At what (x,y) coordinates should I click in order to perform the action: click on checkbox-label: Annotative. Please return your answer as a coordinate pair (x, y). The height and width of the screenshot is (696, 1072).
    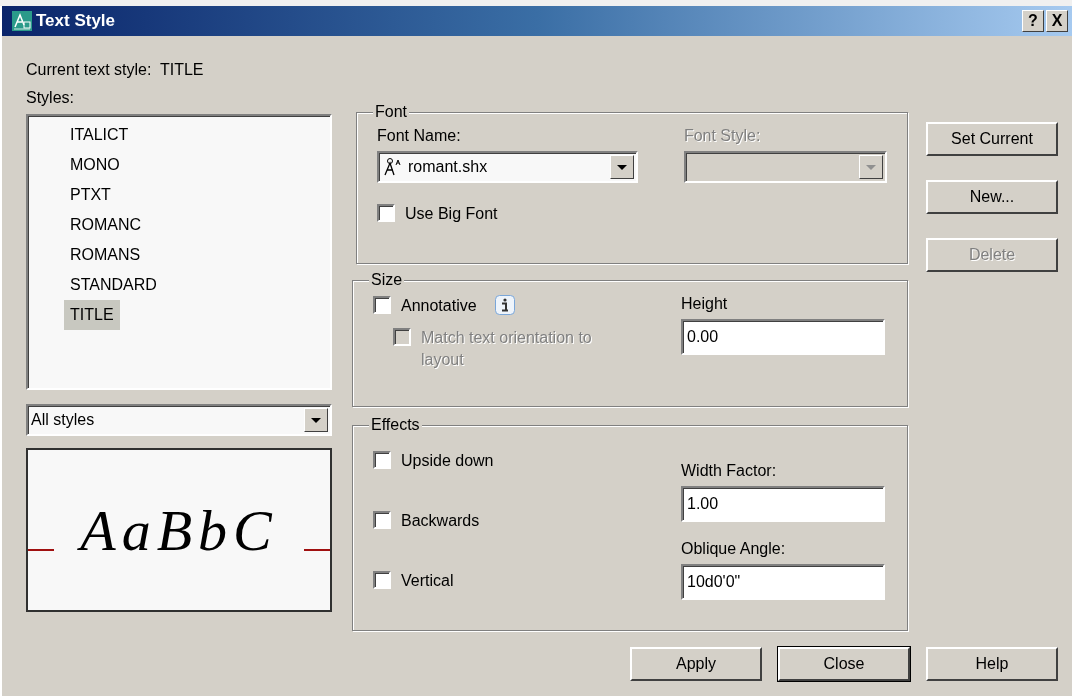
    Looking at the image, I should click on (439, 306).